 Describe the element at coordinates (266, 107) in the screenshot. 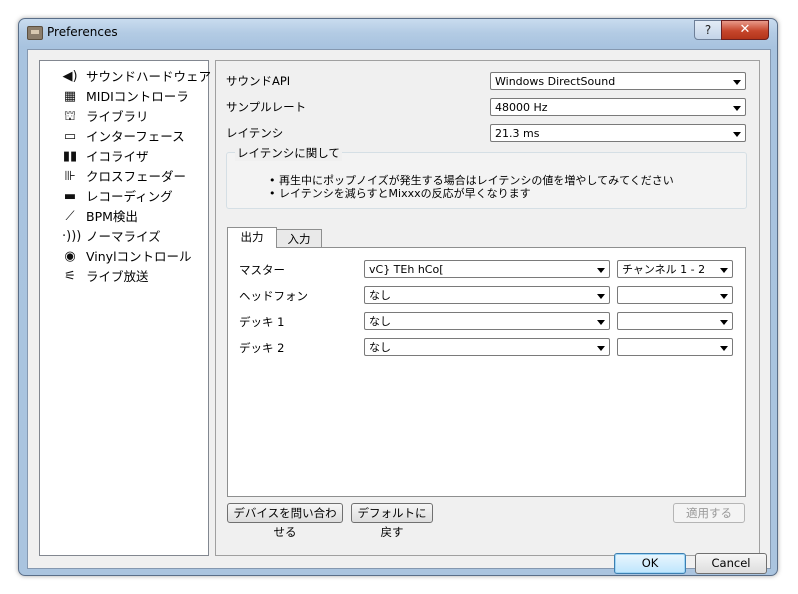

I see `sample-rate-label: サンプルレート` at that location.